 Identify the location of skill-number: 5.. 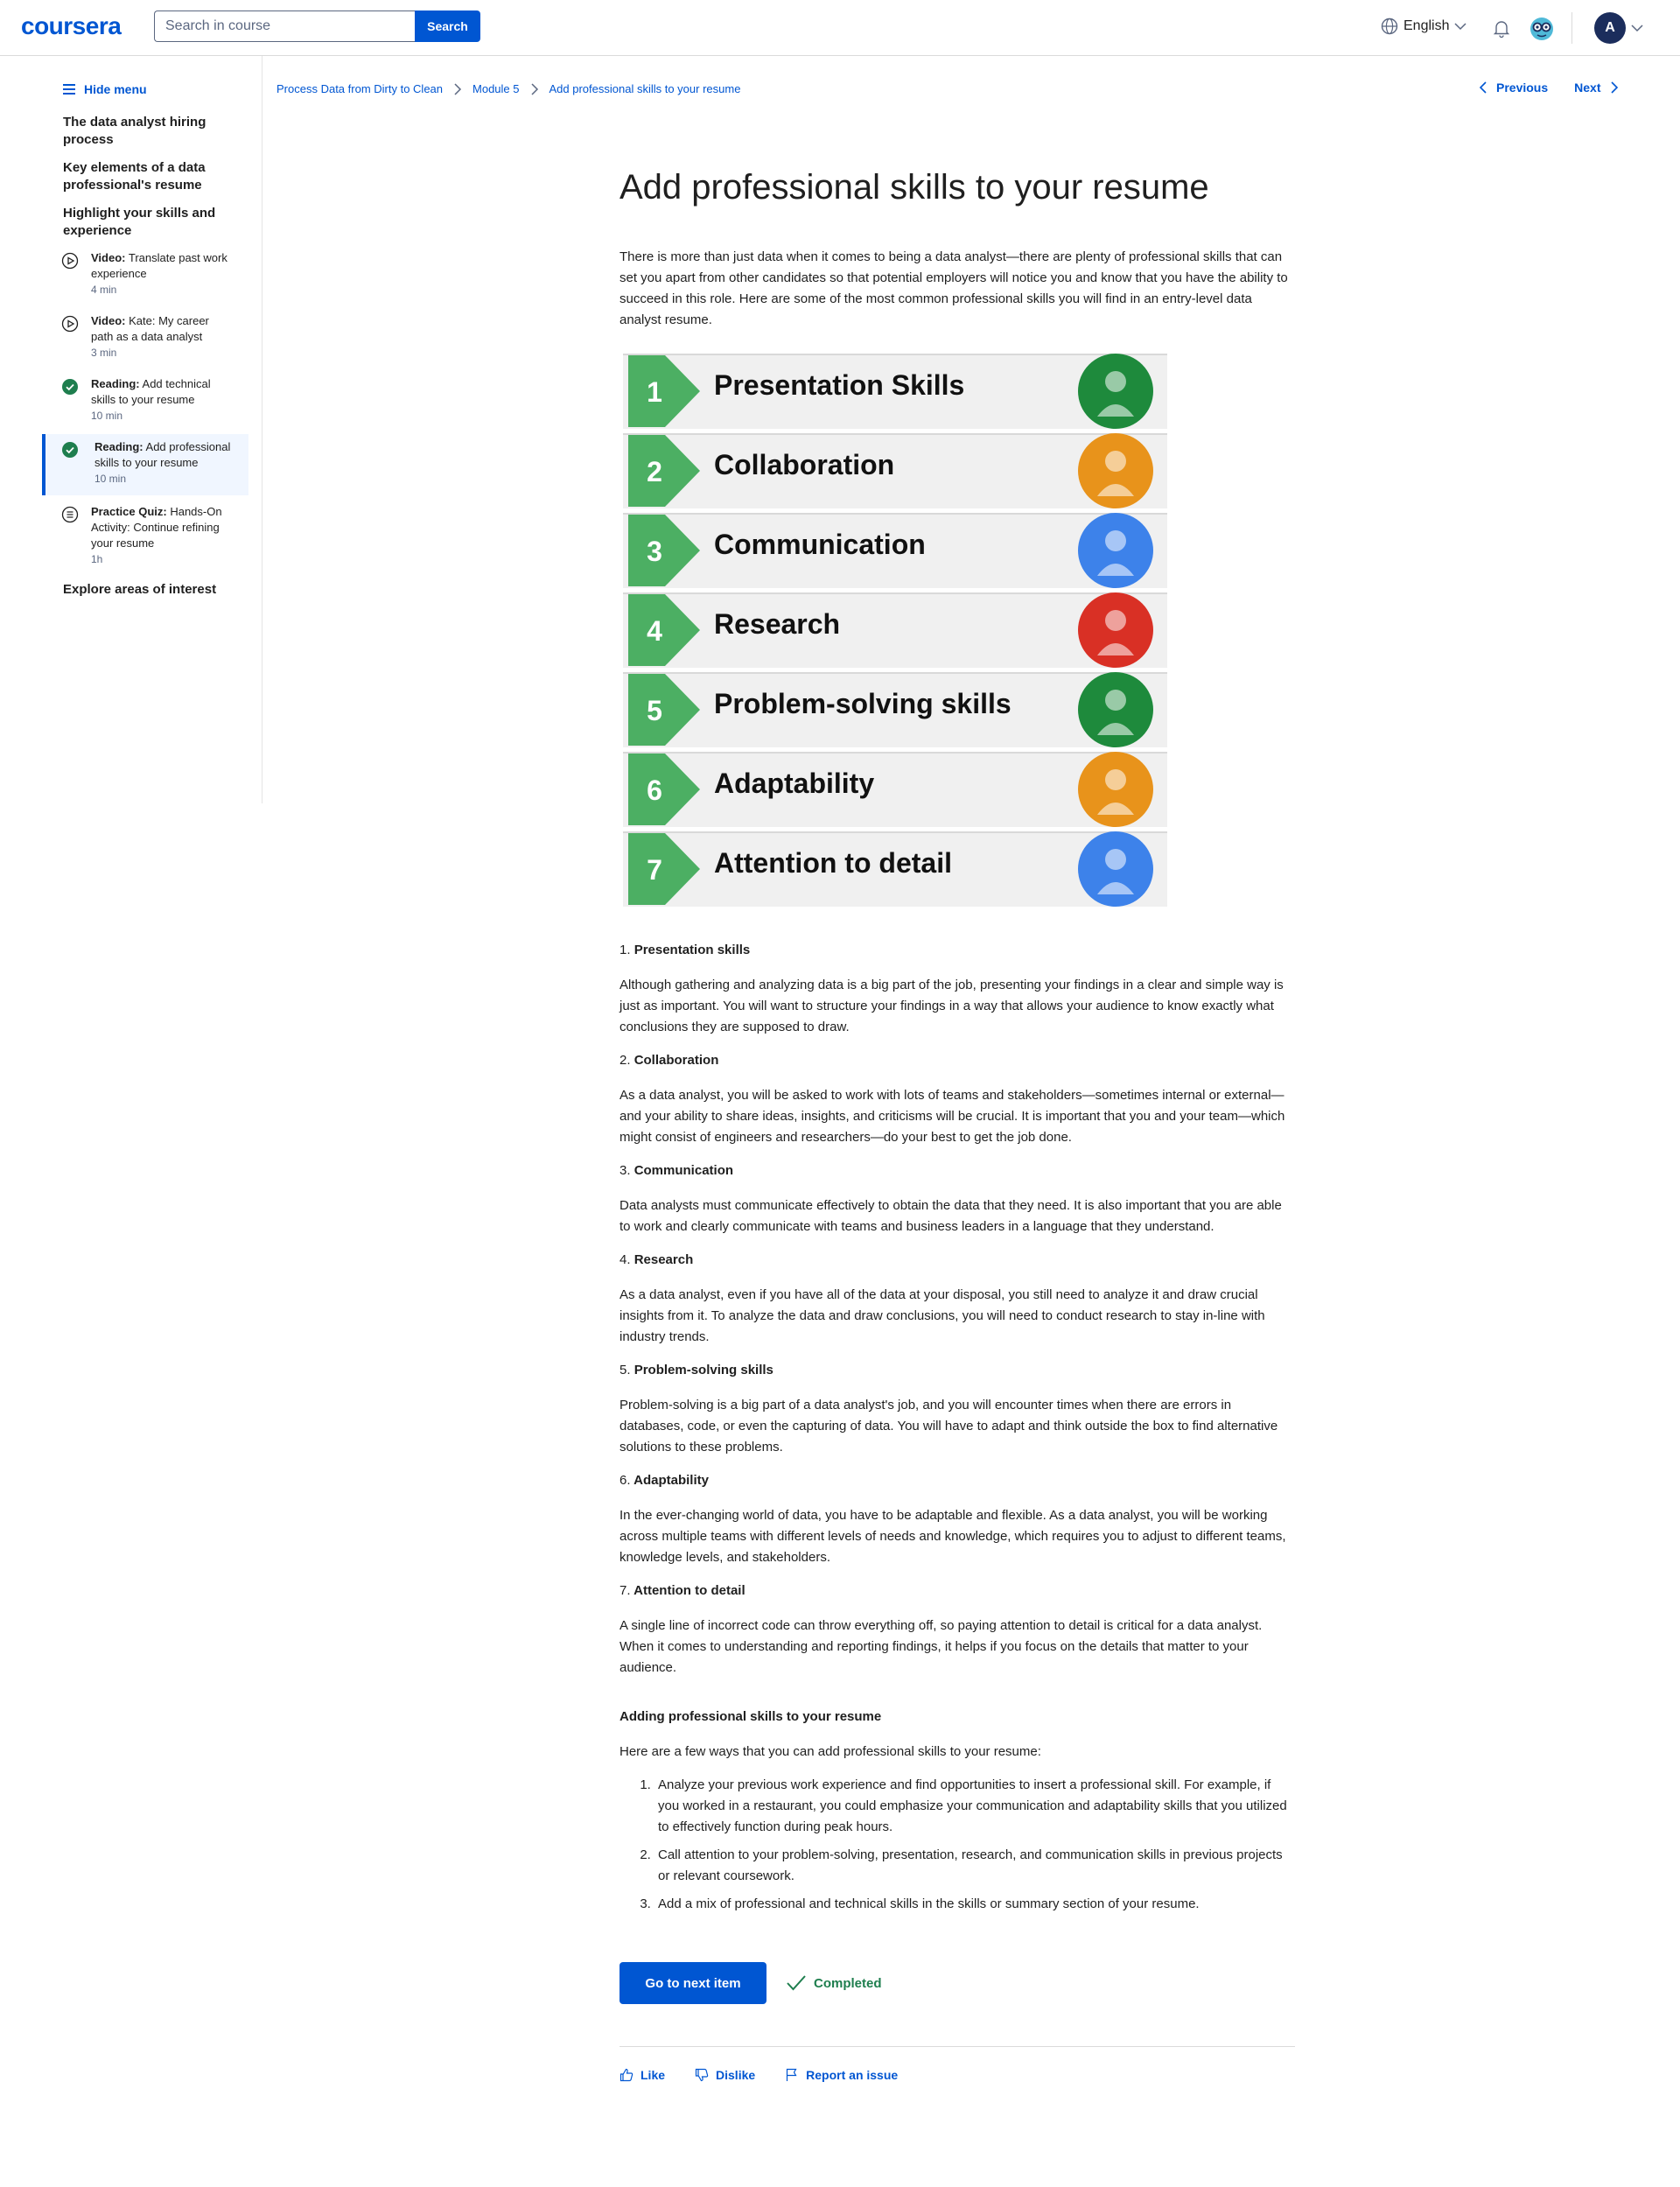
(625, 1370).